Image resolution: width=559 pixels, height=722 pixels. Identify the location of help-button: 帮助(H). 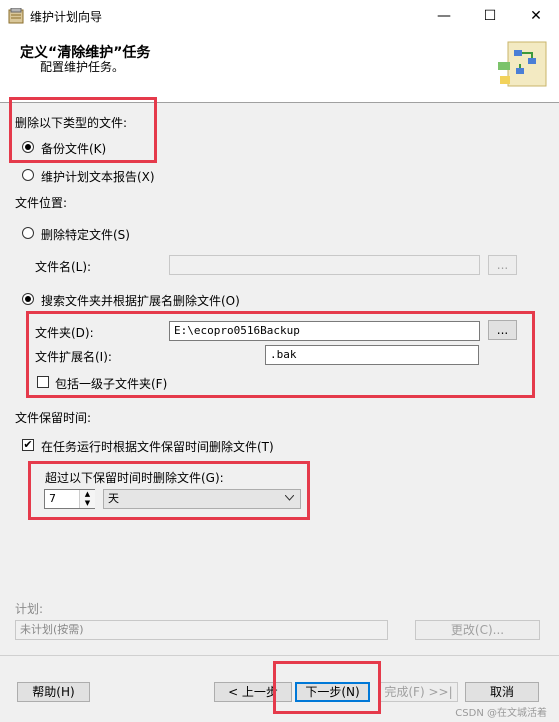
(53, 692).